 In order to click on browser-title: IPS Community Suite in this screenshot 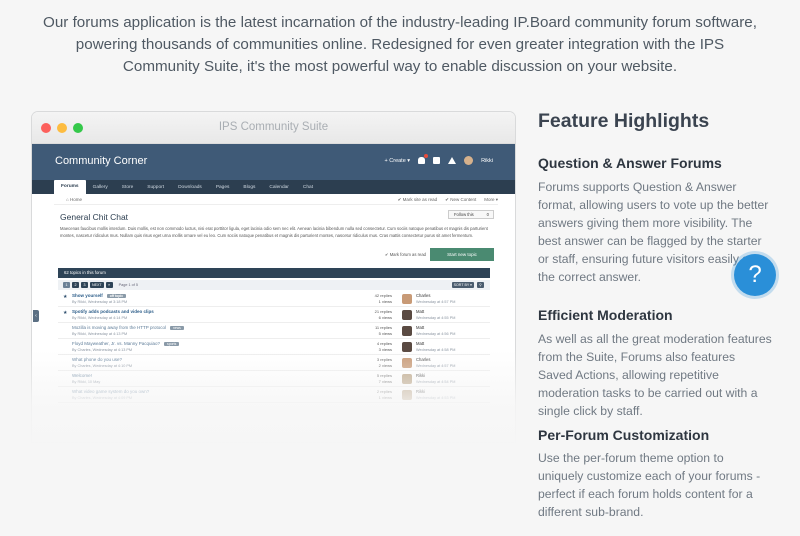, I will do `click(273, 127)`.